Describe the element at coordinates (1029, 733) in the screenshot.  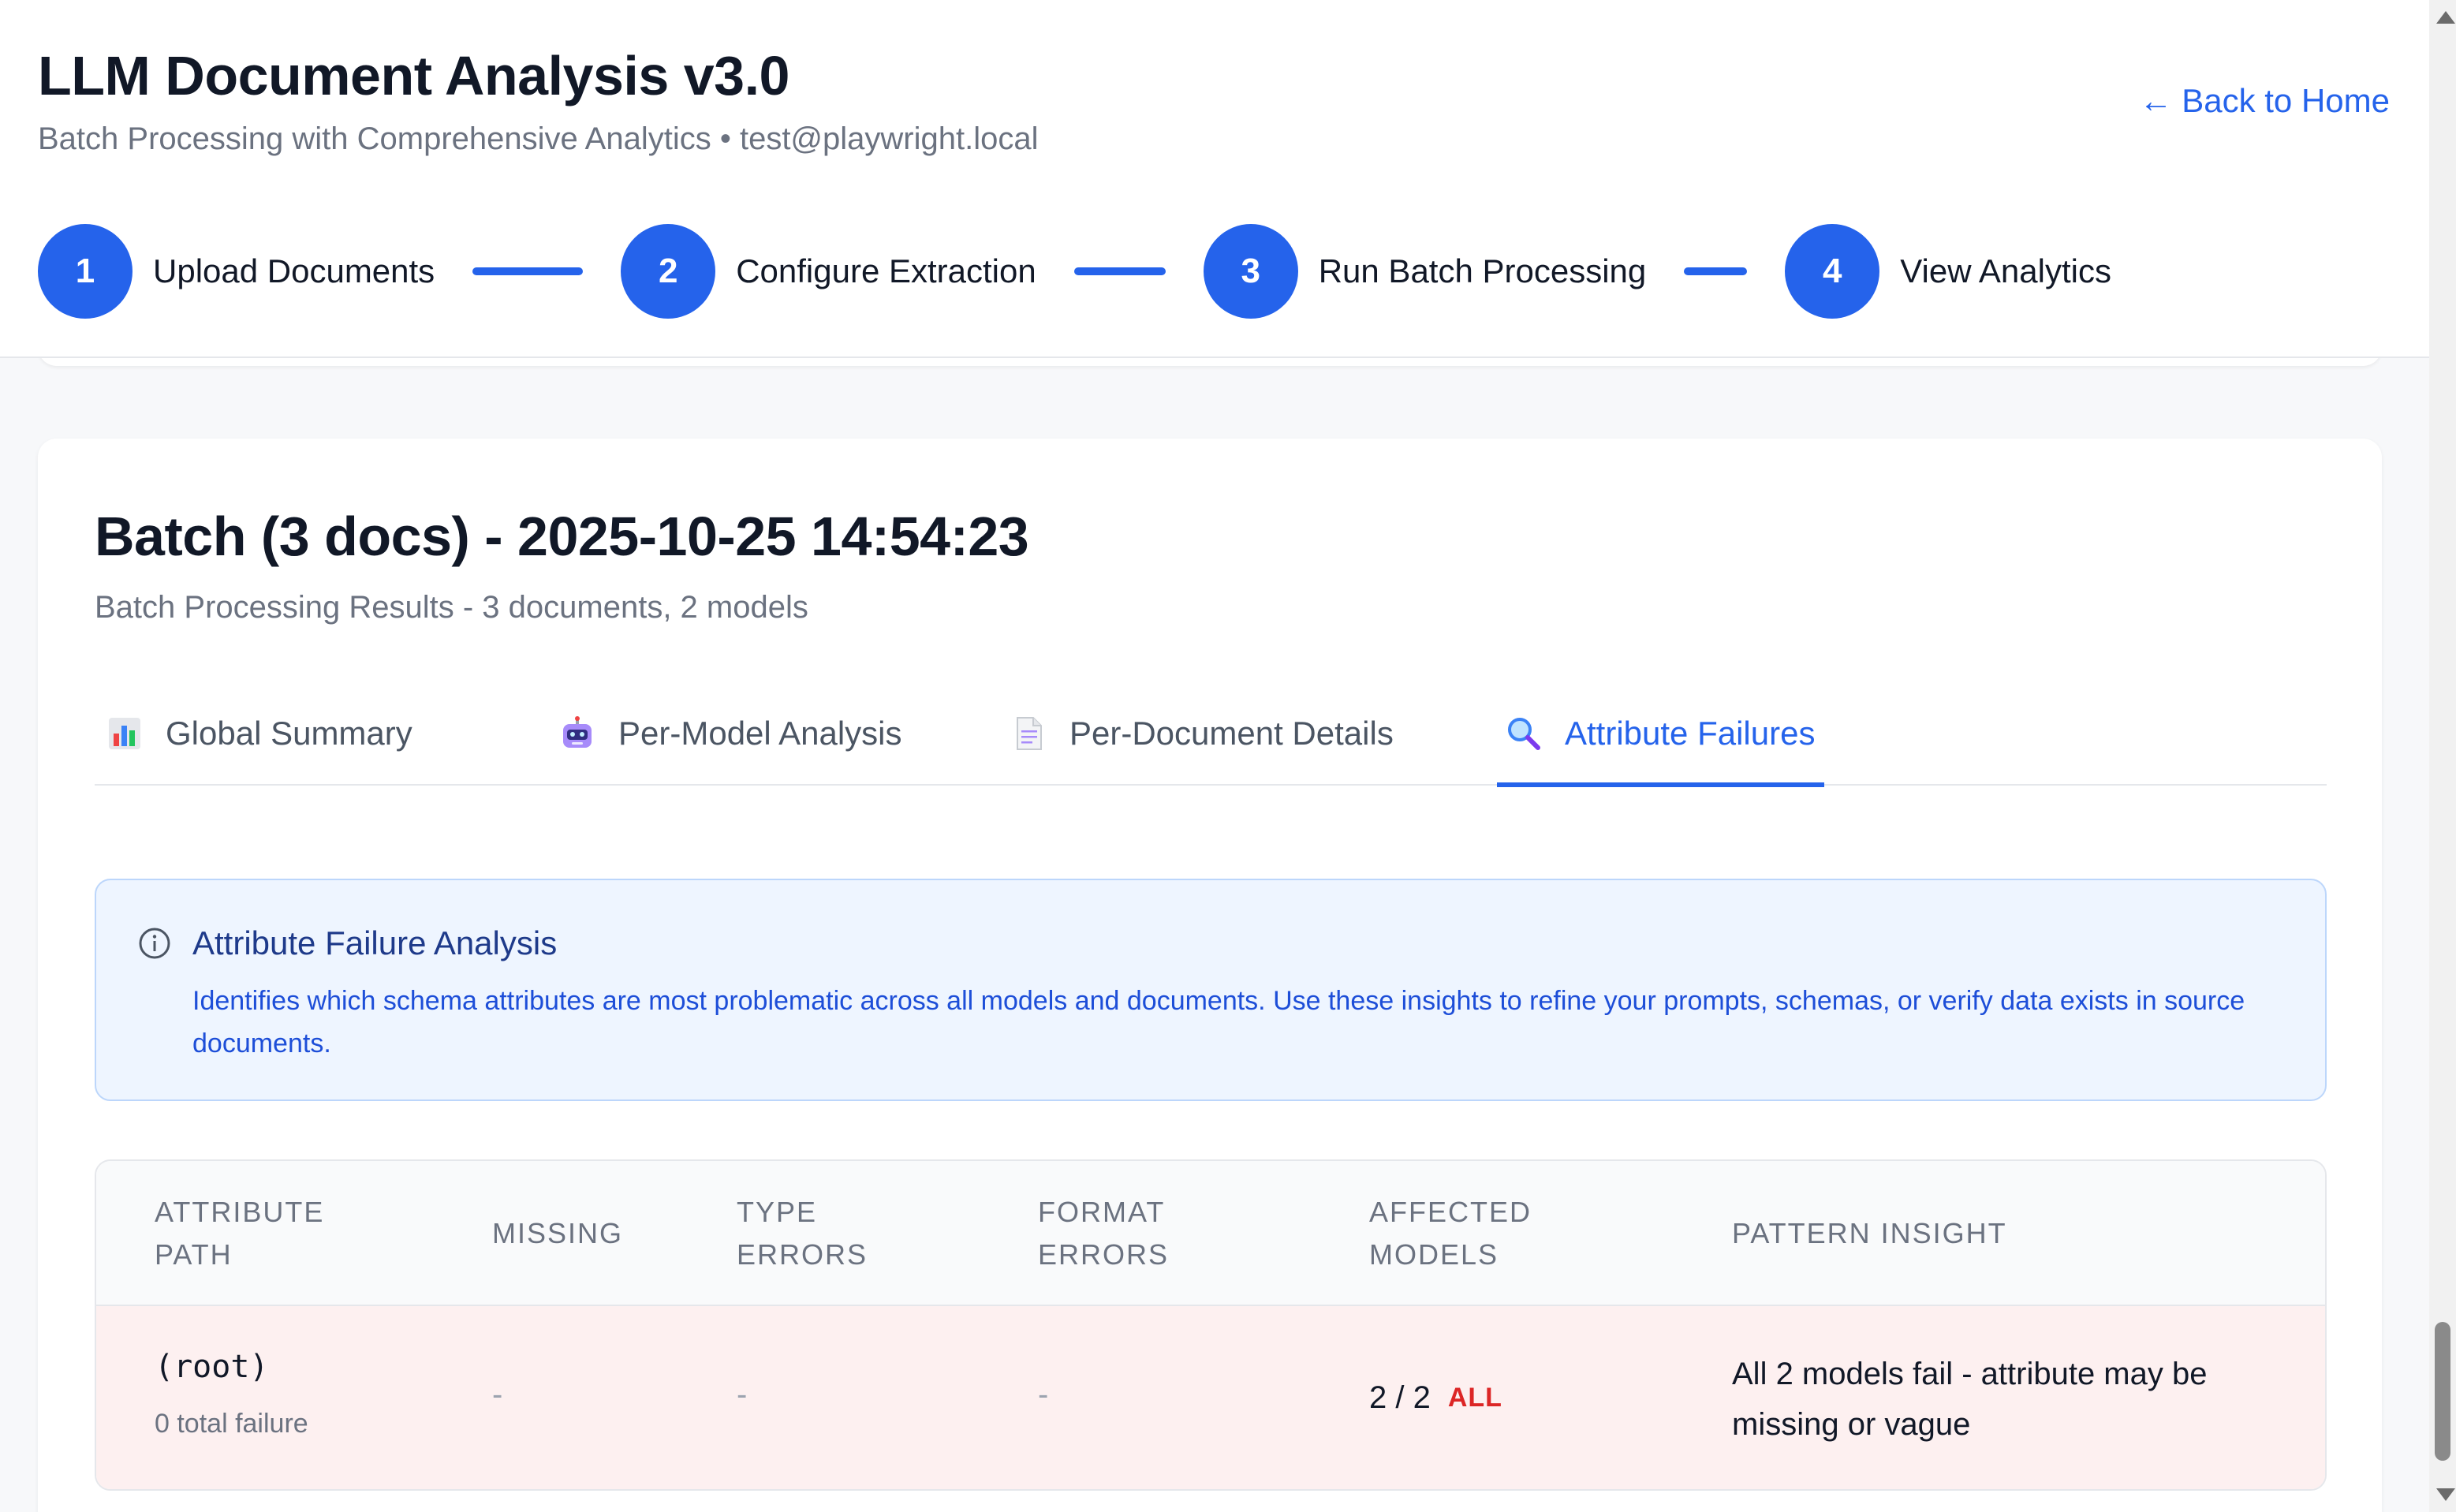
I see `document-icon` at that location.